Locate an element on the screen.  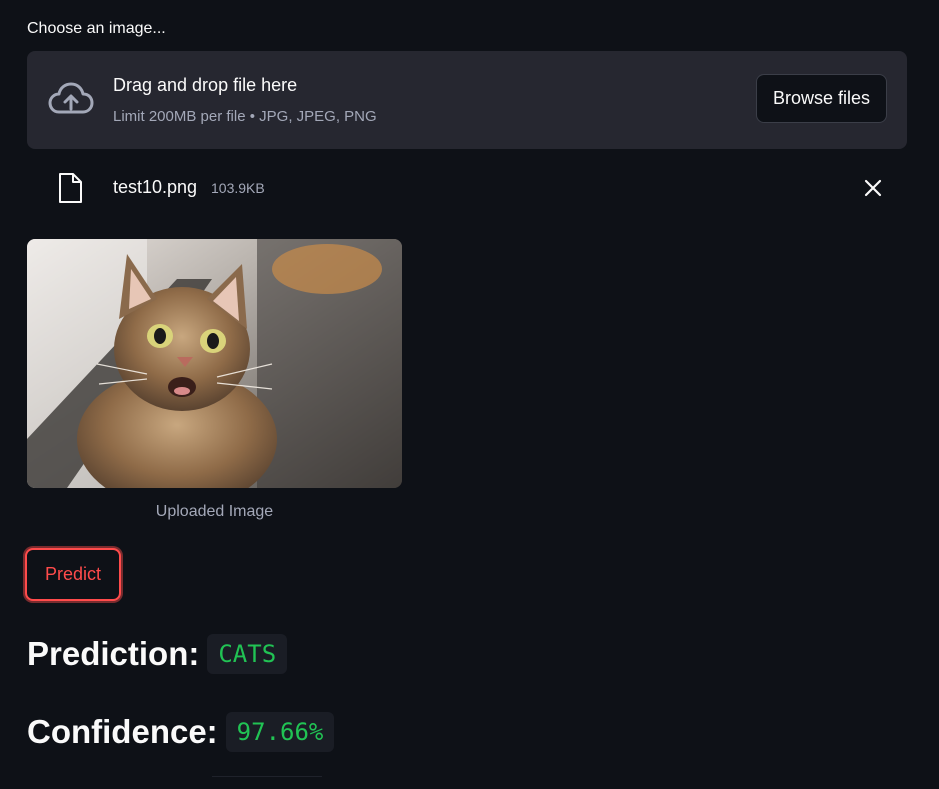
prediction-result: Prediction: CATS is located at coordinates (157, 654).